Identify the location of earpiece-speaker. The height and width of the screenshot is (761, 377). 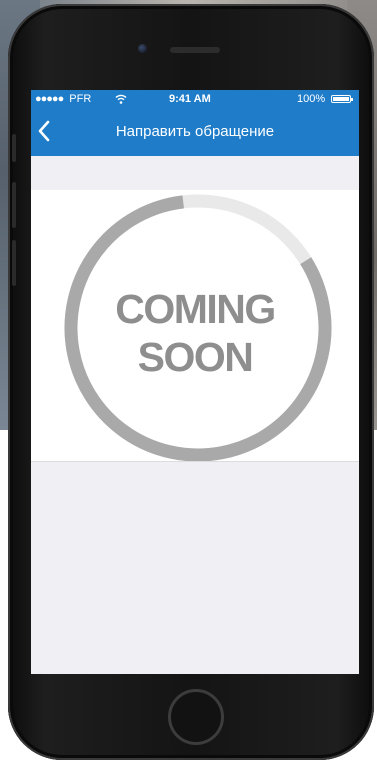
(195, 50).